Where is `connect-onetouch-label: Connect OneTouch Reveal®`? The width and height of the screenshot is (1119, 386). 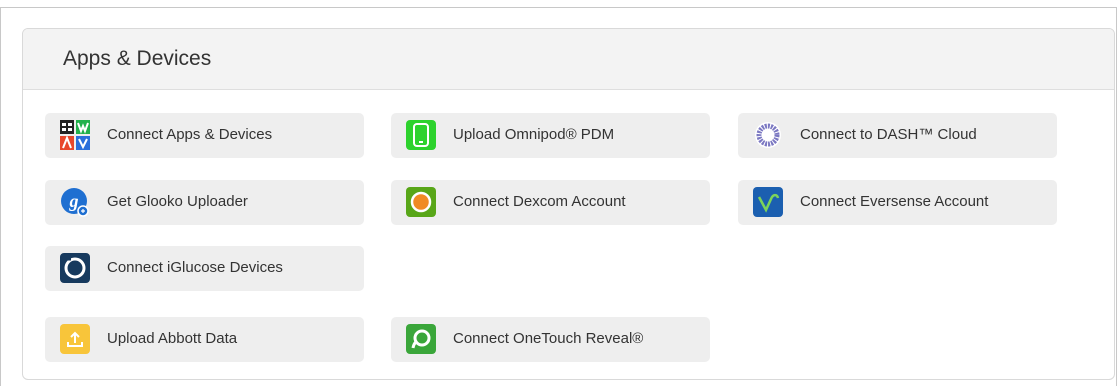 connect-onetouch-label: Connect OneTouch Reveal® is located at coordinates (548, 338).